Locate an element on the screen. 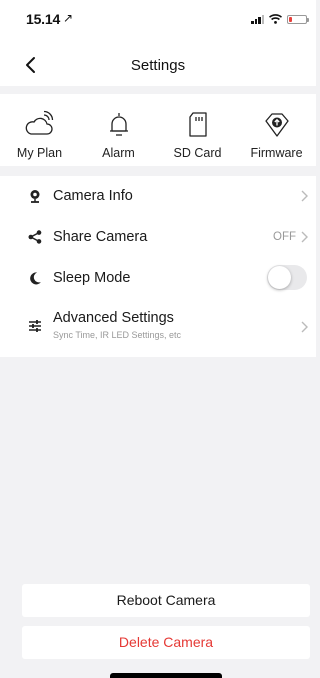 The image size is (320, 678). battery-icon is located at coordinates (298, 19).